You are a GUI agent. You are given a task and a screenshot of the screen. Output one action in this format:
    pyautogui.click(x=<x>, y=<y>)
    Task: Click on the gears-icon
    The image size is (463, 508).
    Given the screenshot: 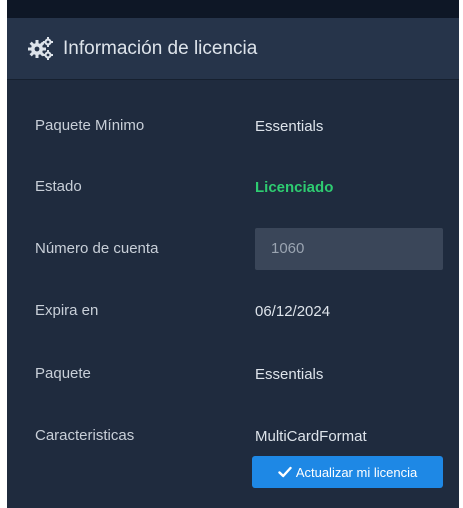 What is the action you would take?
    pyautogui.click(x=40, y=48)
    